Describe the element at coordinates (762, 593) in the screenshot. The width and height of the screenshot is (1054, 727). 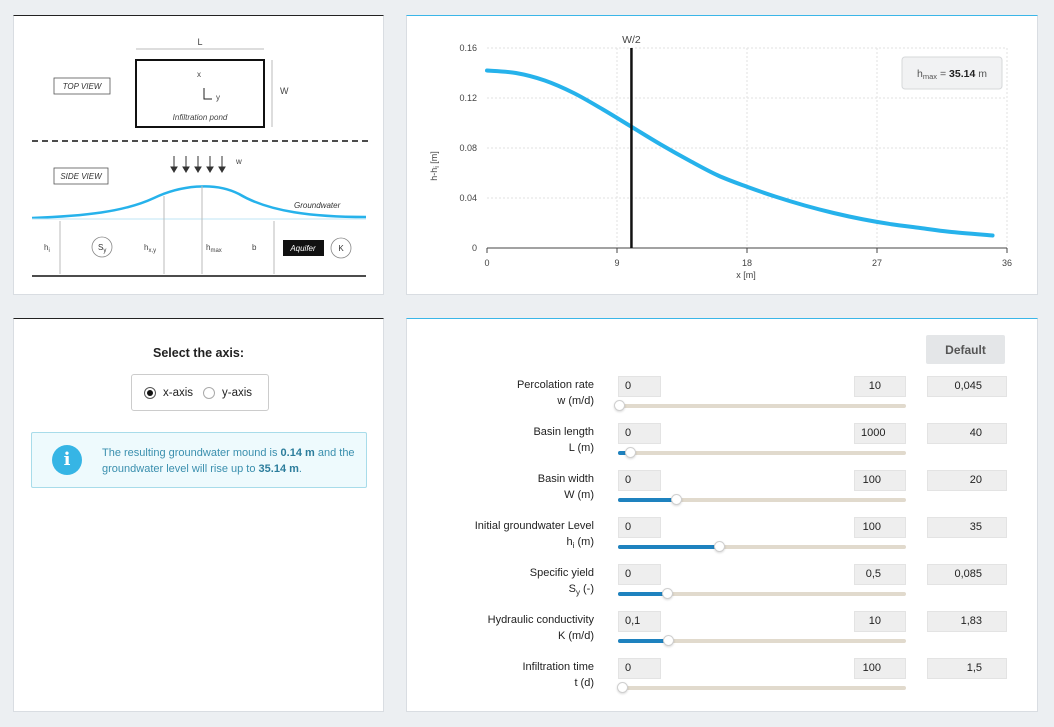
I see `specific-yield-slider` at that location.